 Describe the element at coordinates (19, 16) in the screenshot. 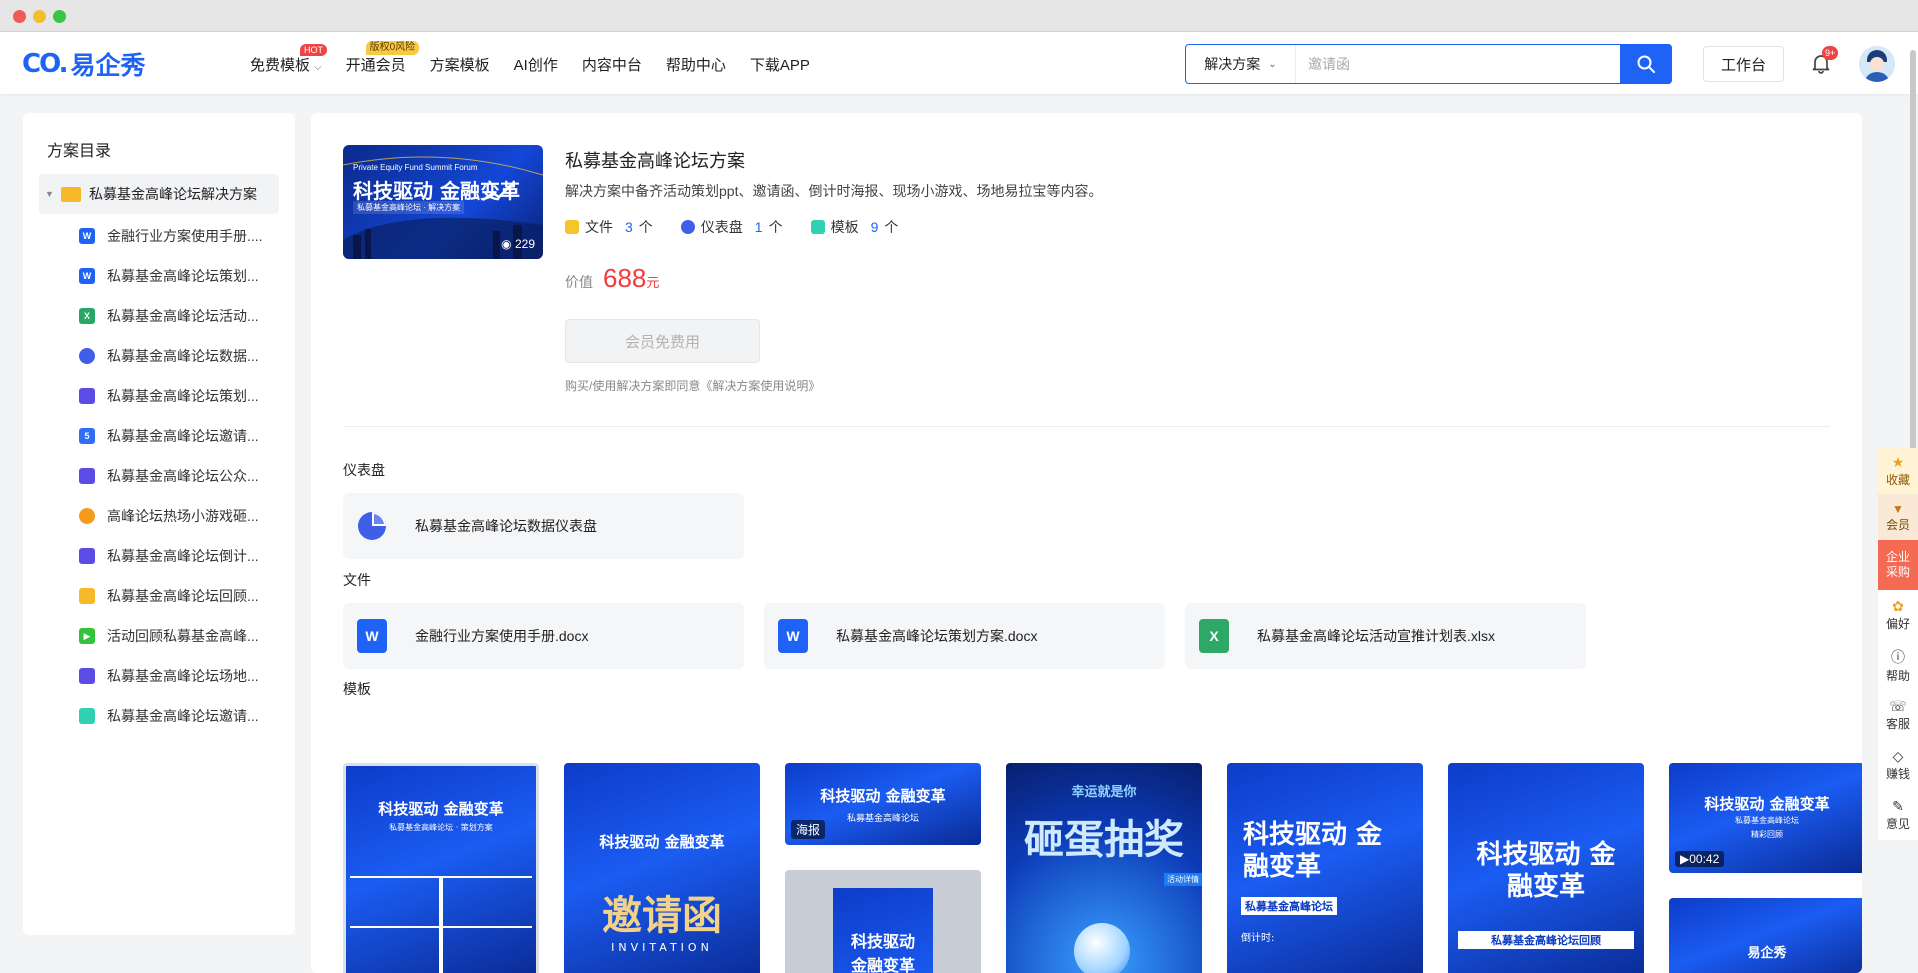

I see `close-window-button` at that location.